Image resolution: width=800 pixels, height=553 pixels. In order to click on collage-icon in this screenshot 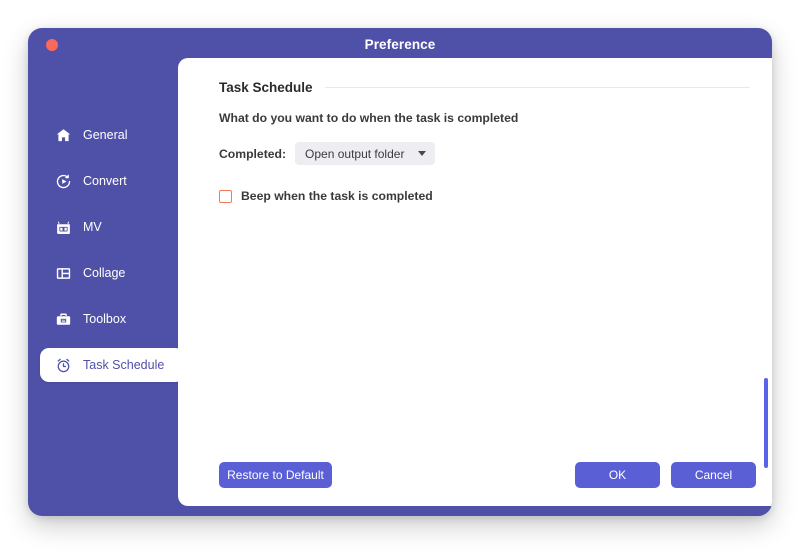, I will do `click(63, 273)`.